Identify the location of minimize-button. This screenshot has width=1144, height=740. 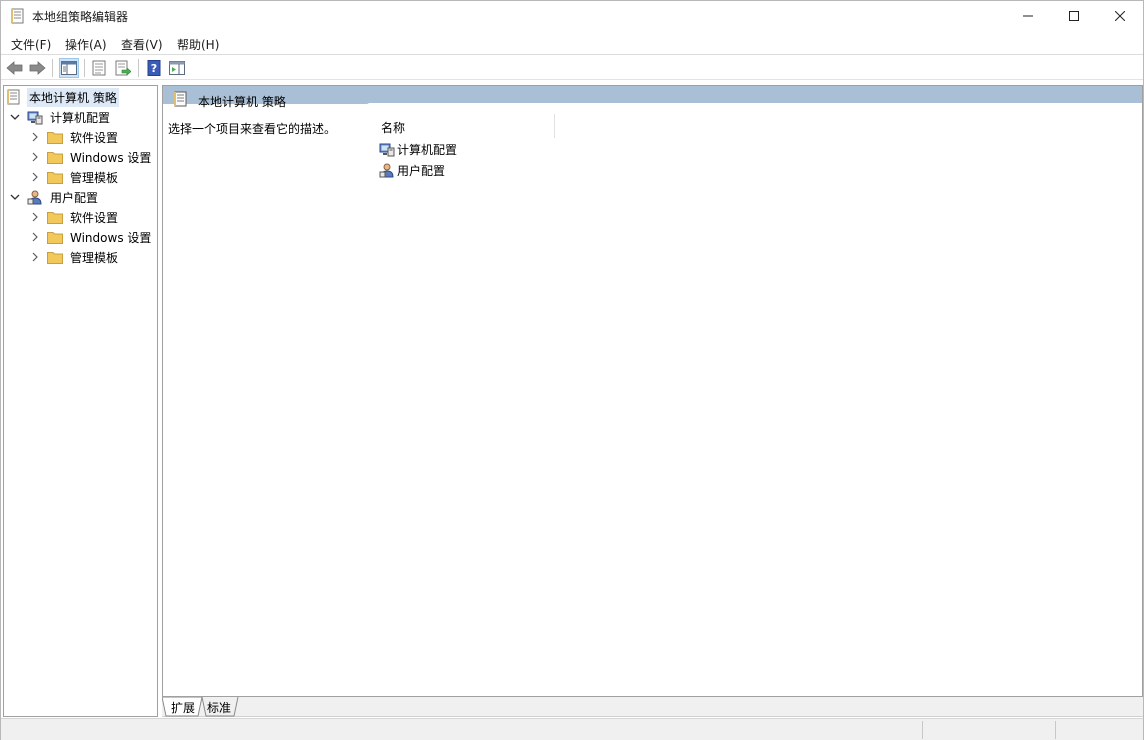
(1028, 16).